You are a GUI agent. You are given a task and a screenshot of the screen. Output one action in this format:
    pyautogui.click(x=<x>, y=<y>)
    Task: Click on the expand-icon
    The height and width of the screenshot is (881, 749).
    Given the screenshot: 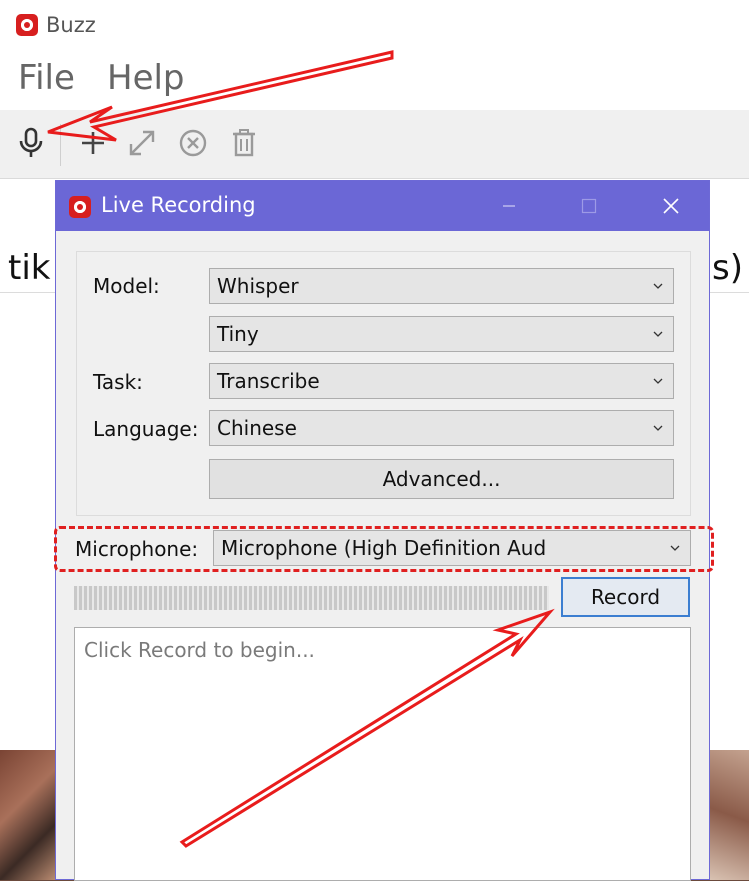 What is the action you would take?
    pyautogui.click(x=142, y=143)
    